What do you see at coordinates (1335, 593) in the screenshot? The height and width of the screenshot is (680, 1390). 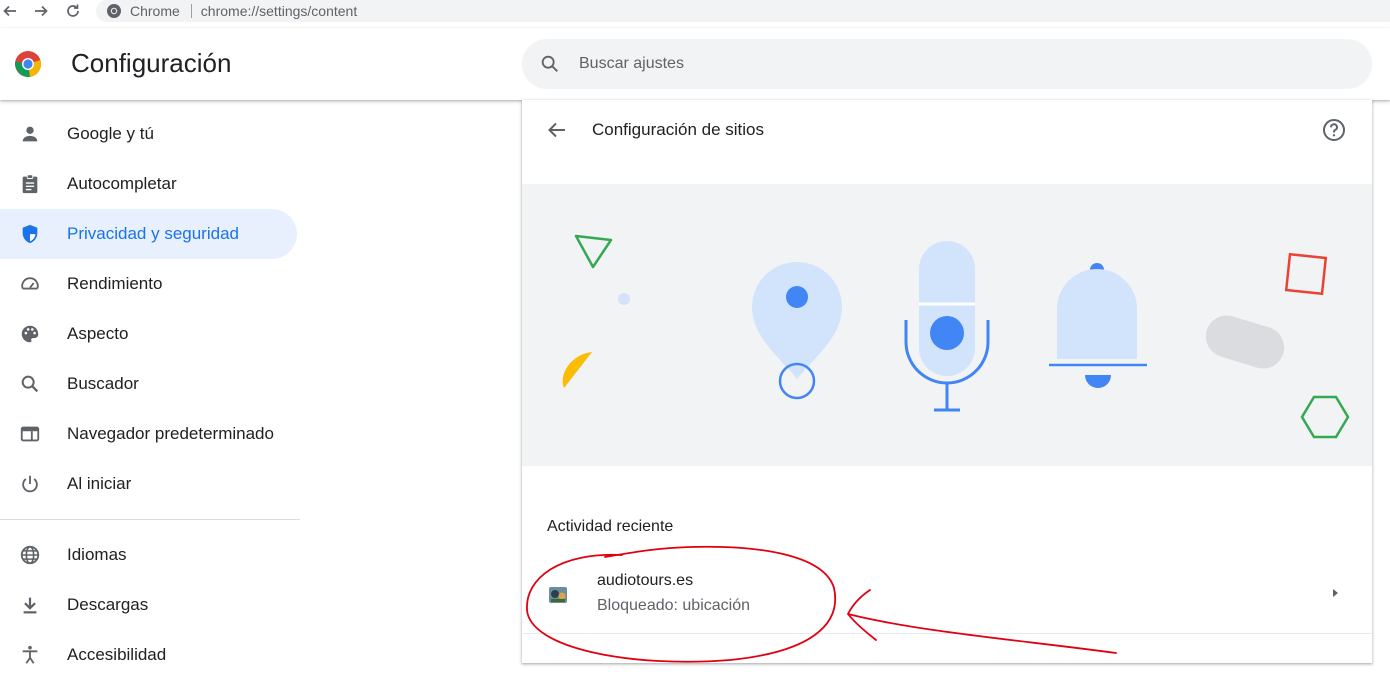 I see `chevron-right-icon` at bounding box center [1335, 593].